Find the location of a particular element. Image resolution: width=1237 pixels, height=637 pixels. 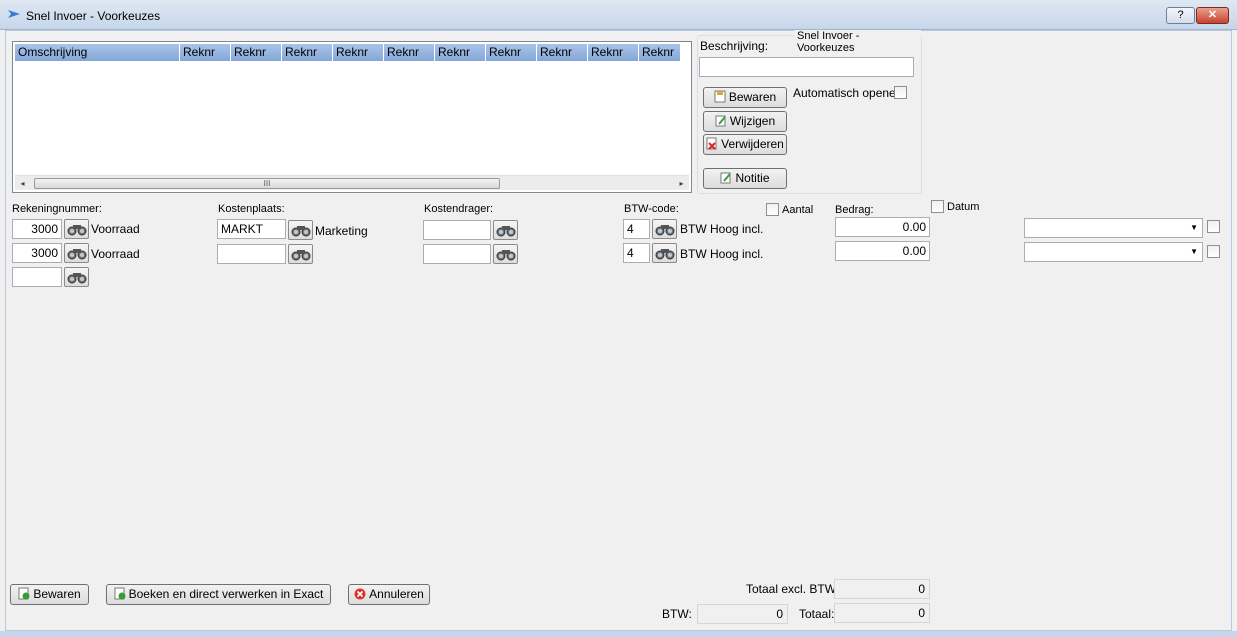

account-number-label: Rekeningnummer: is located at coordinates (57, 209).